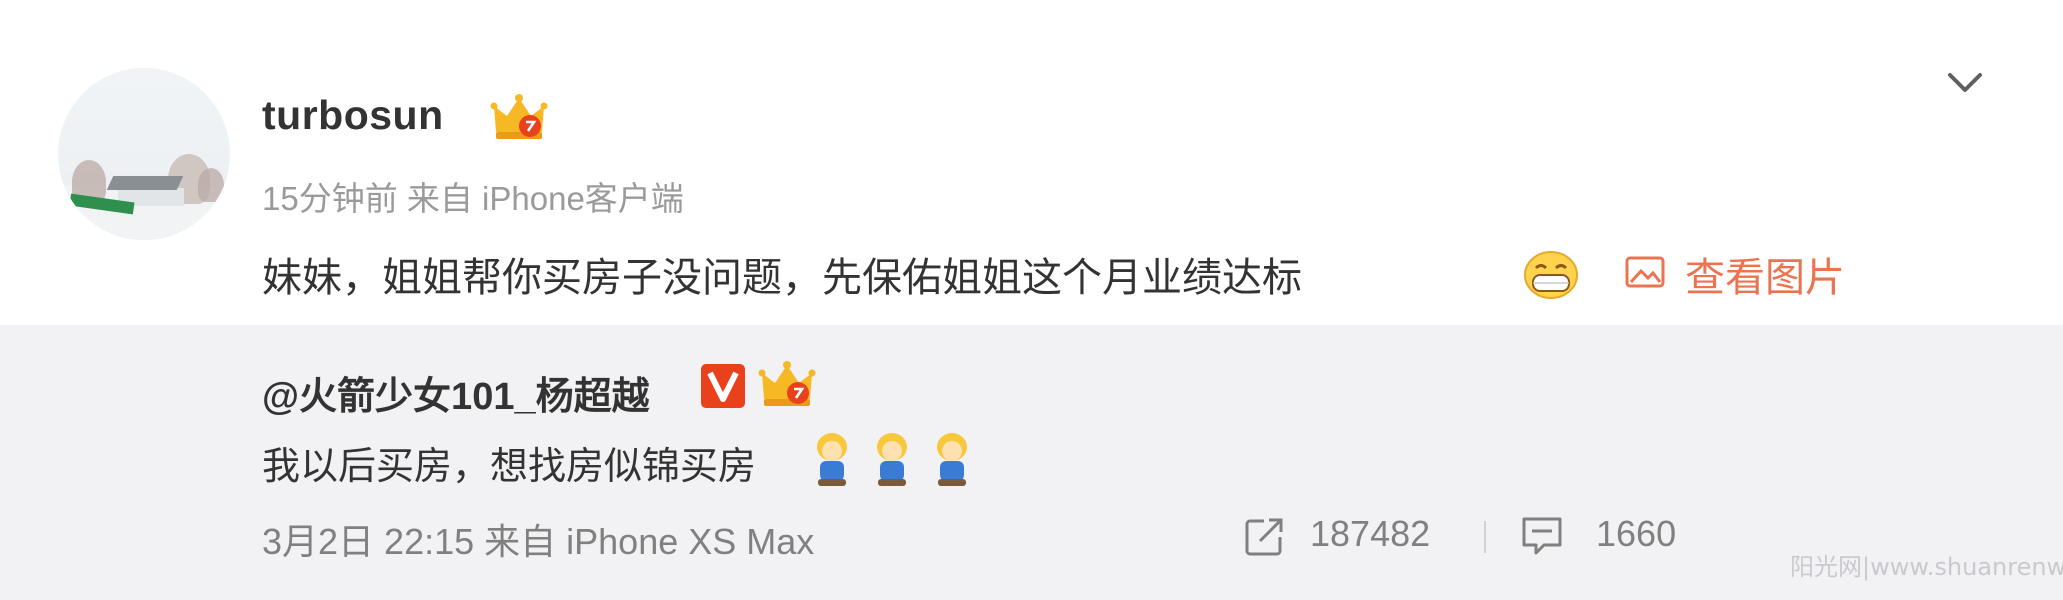 The height and width of the screenshot is (600, 2063). What do you see at coordinates (1485, 537) in the screenshot?
I see `divider` at bounding box center [1485, 537].